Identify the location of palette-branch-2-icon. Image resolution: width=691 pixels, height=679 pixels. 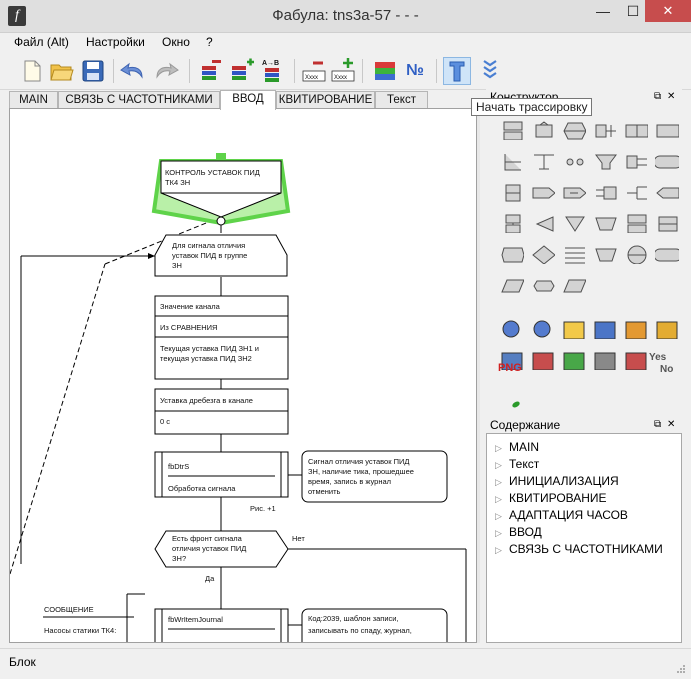
(636, 161).